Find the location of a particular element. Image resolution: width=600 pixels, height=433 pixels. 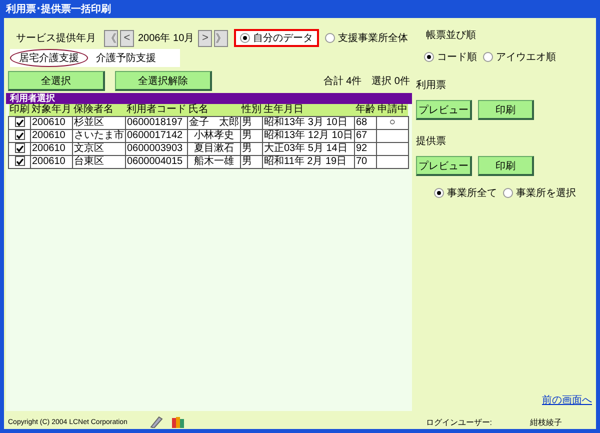

table-cell: 0600004015 is located at coordinates (155, 161).